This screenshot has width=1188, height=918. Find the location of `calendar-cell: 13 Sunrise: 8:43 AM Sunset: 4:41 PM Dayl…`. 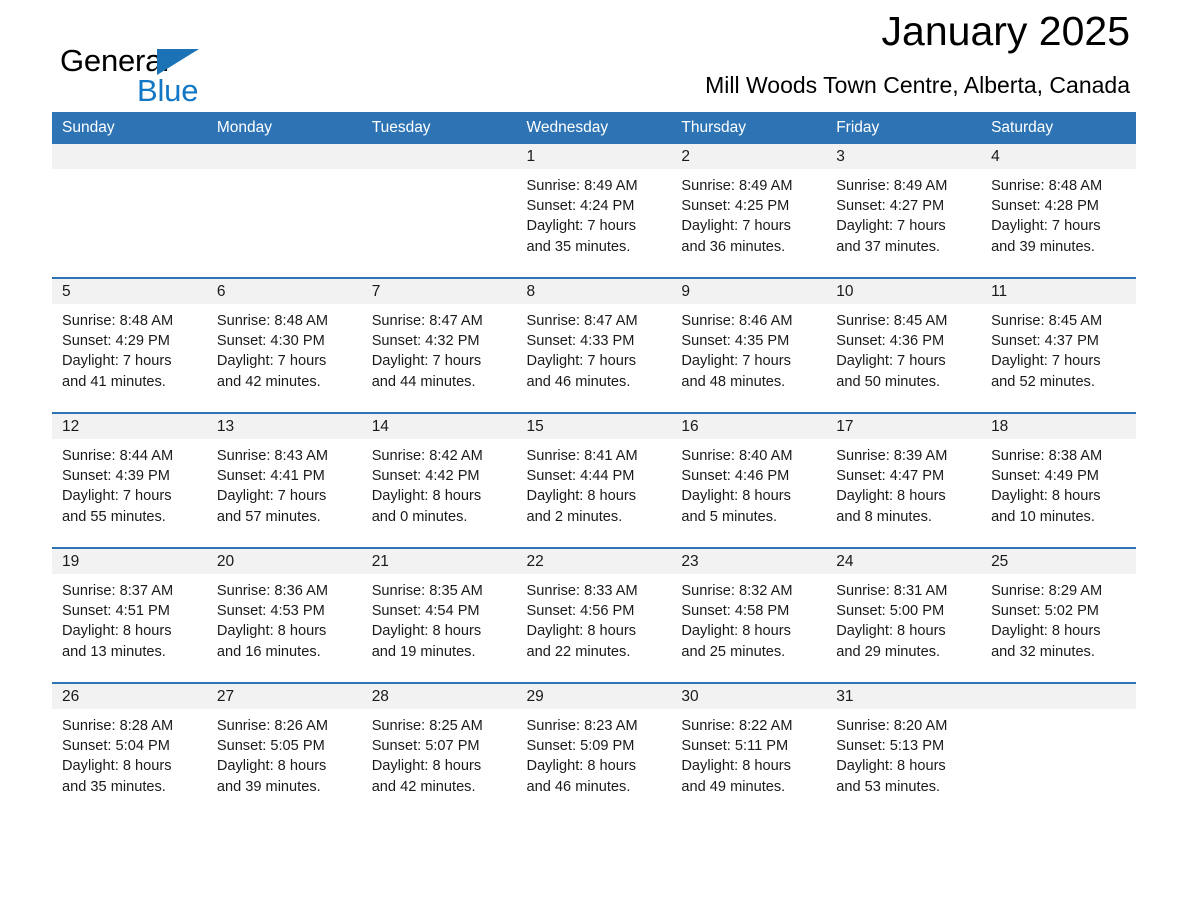

calendar-cell: 13 Sunrise: 8:43 AM Sunset: 4:41 PM Dayl… is located at coordinates (284, 480).